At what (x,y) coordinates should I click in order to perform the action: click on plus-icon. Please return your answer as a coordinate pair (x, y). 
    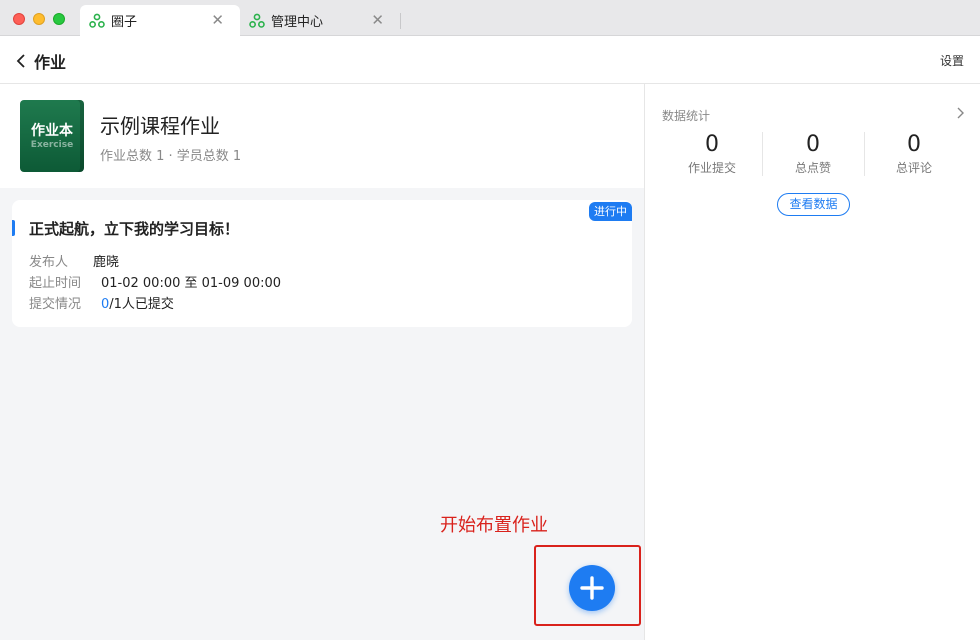
    Looking at the image, I should click on (592, 588).